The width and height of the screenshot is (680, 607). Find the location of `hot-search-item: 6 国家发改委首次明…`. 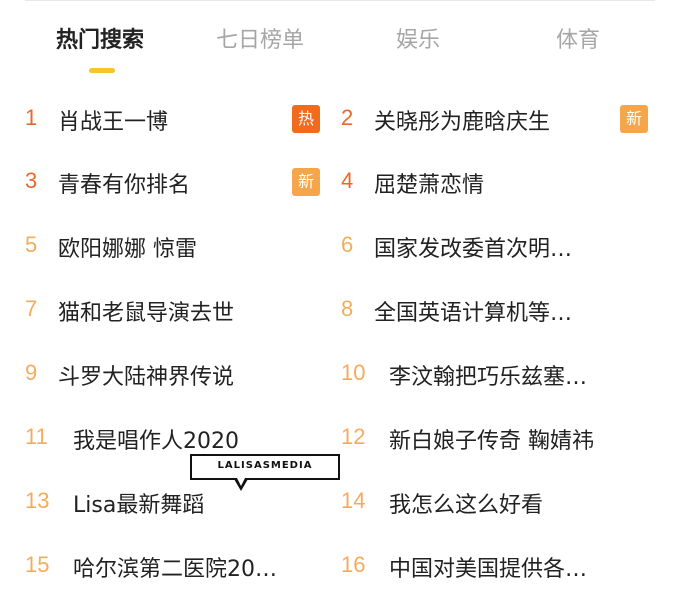

hot-search-item: 6 国家发改委首次明… is located at coordinates (497, 246).